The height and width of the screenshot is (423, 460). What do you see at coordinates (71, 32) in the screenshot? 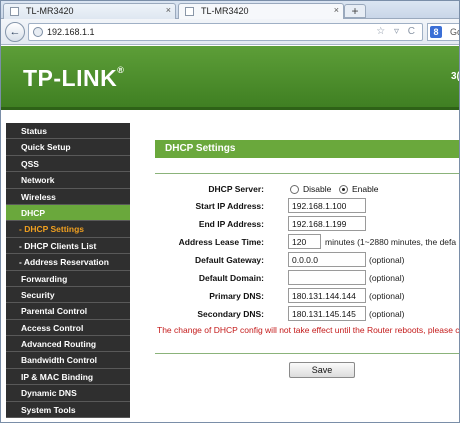
I see `url-text: 192.168.1.1` at bounding box center [71, 32].